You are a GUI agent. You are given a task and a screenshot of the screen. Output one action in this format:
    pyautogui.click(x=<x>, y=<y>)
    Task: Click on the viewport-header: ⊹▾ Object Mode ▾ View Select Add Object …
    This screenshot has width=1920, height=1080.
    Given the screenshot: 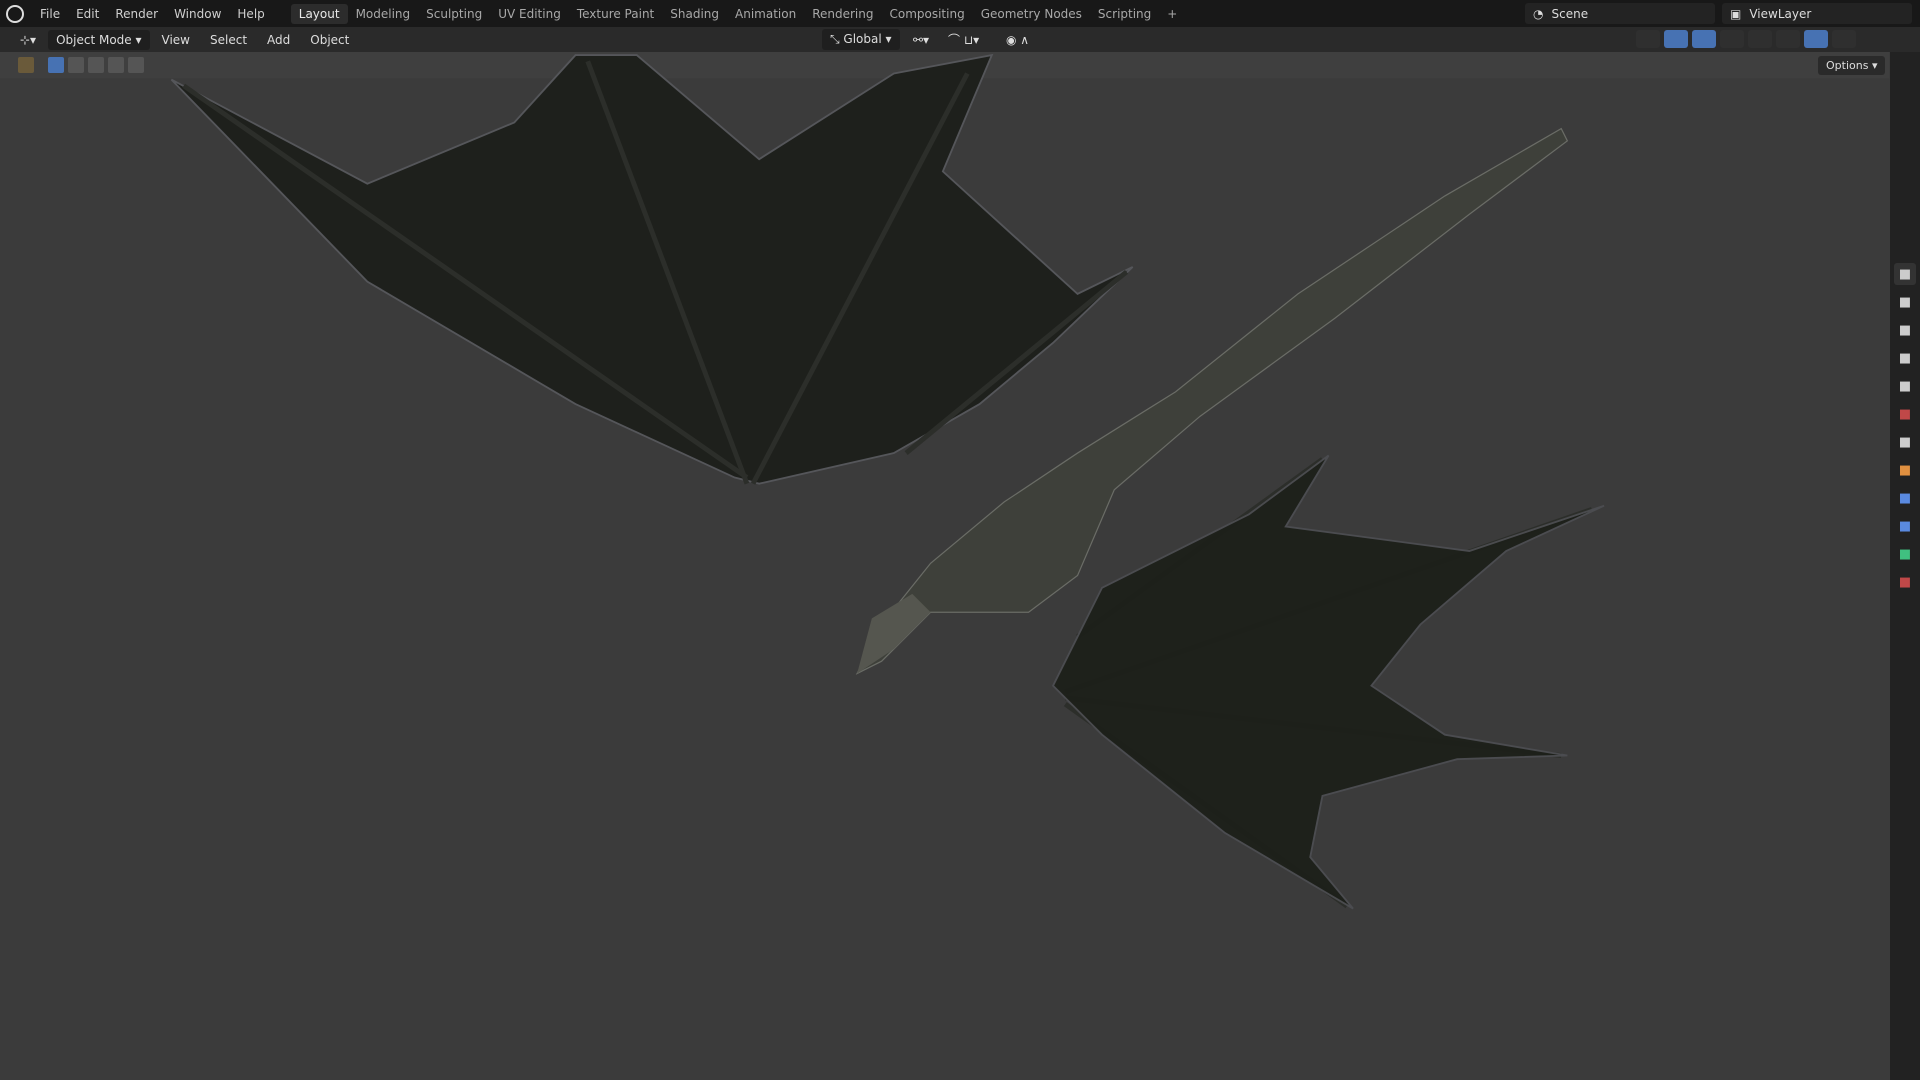 What is the action you would take?
    pyautogui.click(x=945, y=39)
    